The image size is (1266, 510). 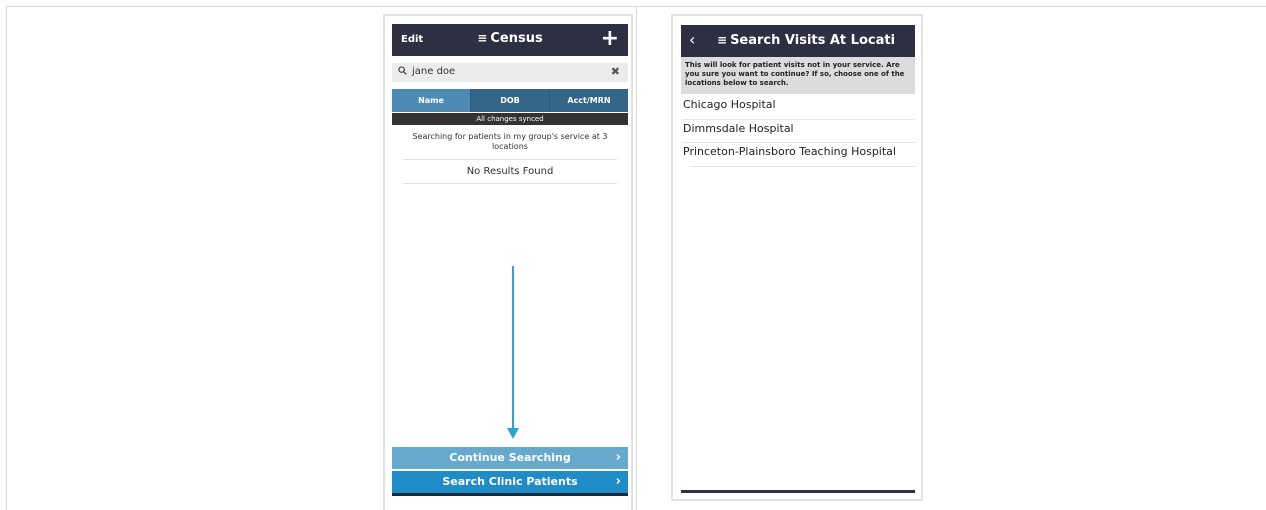 What do you see at coordinates (729, 104) in the screenshot?
I see `location-label: Chicago Hospital` at bounding box center [729, 104].